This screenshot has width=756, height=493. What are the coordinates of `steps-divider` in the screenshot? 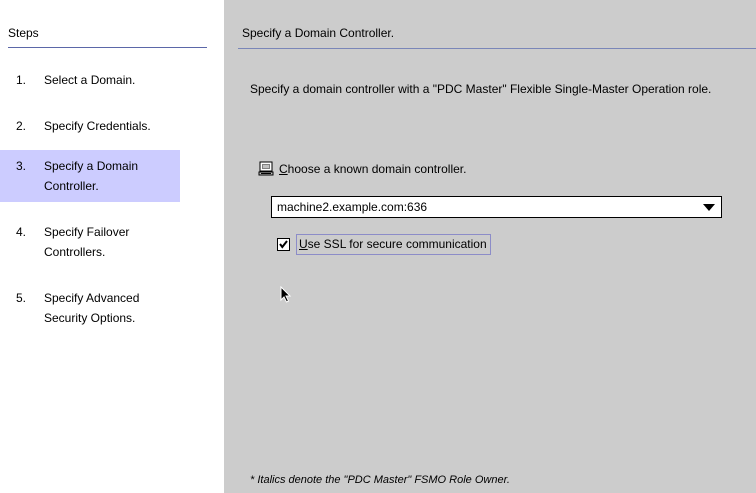 It's located at (107, 47).